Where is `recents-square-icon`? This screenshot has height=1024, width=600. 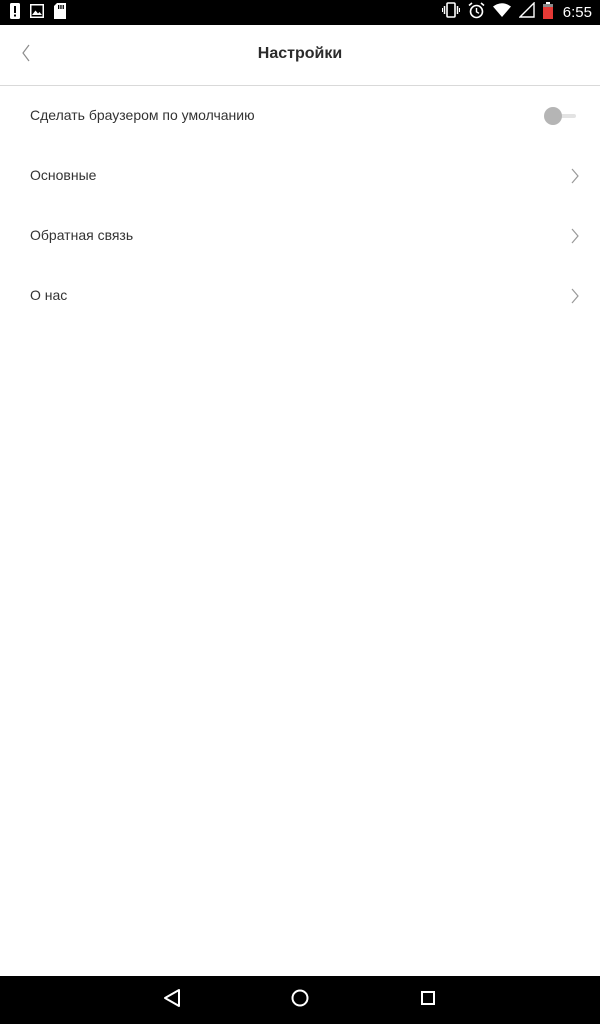
recents-square-icon is located at coordinates (428, 1000).